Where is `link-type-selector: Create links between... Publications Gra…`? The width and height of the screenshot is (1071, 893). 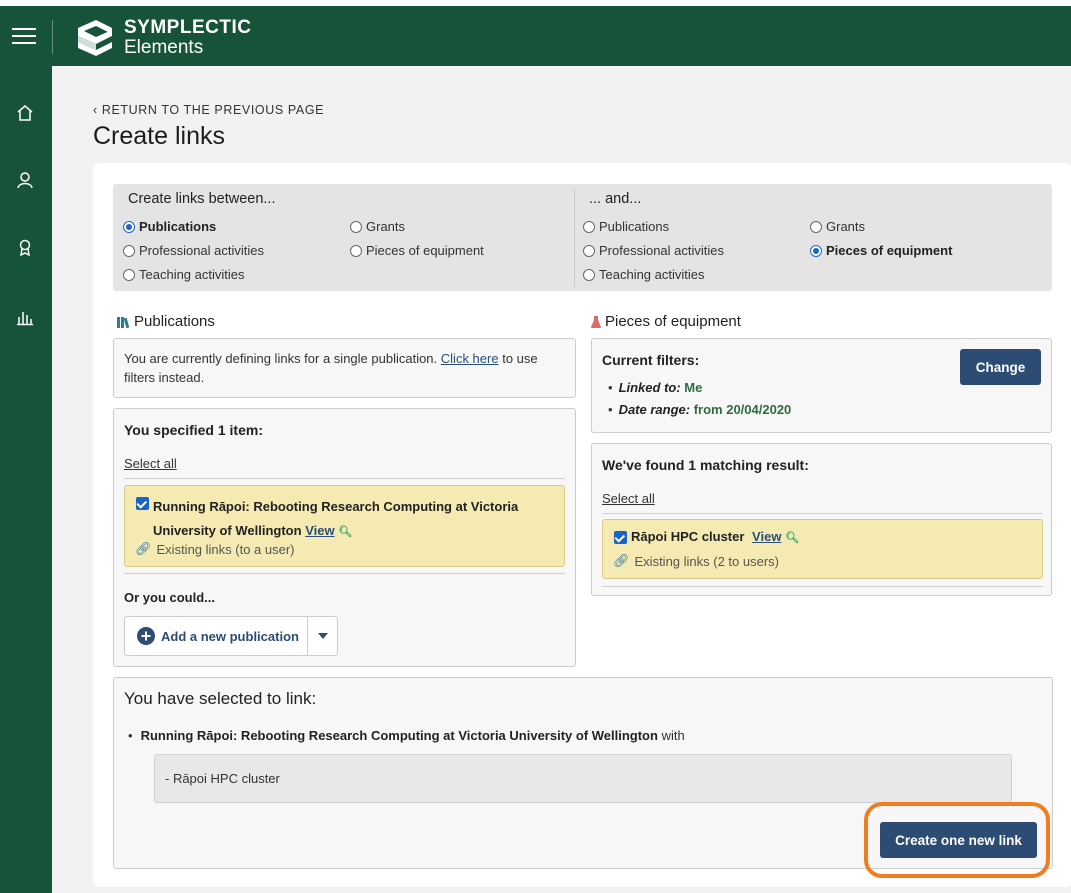 link-type-selector: Create links between... Publications Gra… is located at coordinates (582, 237).